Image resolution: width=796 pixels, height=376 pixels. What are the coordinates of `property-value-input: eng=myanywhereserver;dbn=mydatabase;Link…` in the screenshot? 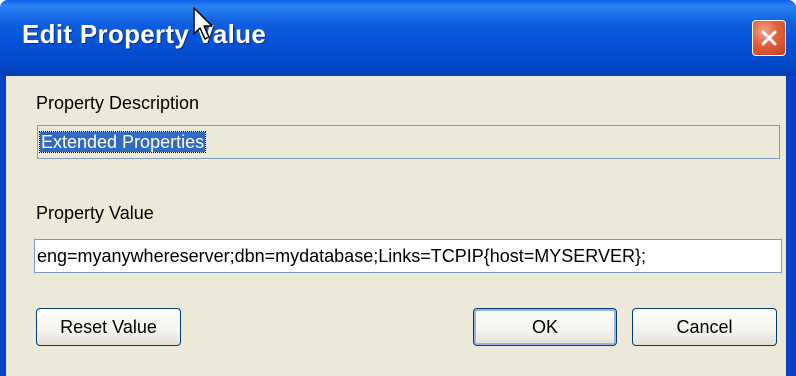 It's located at (408, 256).